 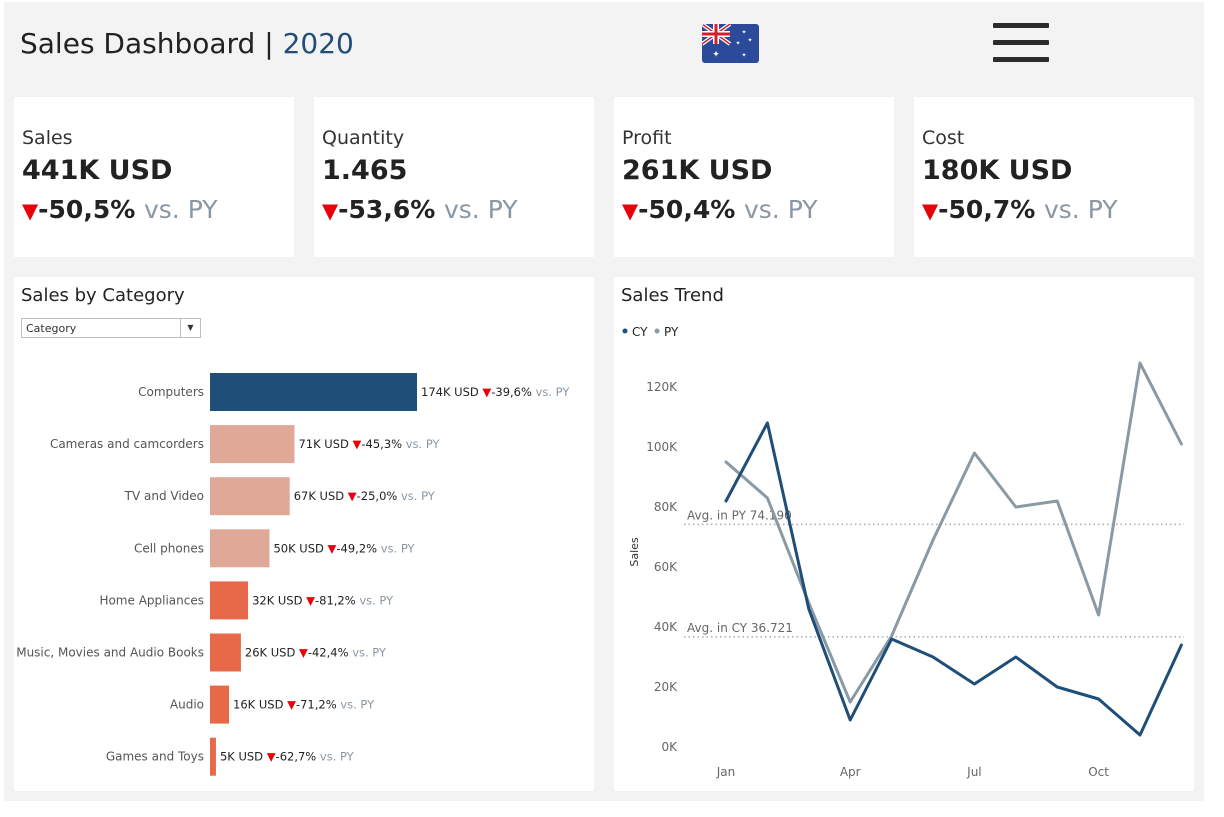 I want to click on kpi-card-sales: Sales 441K USD ▼-50,5% vs. PY, so click(x=154, y=177).